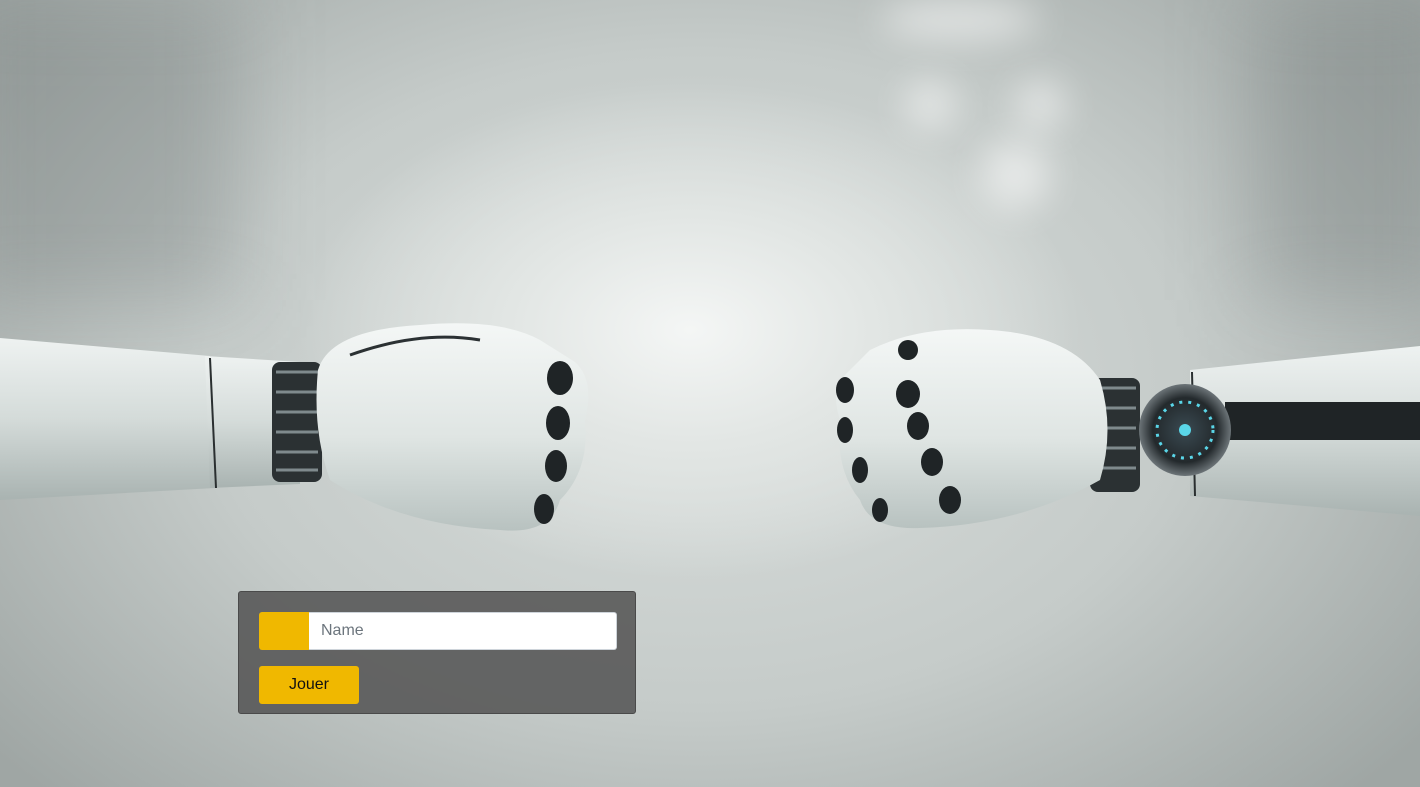 The image size is (1420, 787). What do you see at coordinates (437, 652) in the screenshot?
I see `login-panel: Jouer` at bounding box center [437, 652].